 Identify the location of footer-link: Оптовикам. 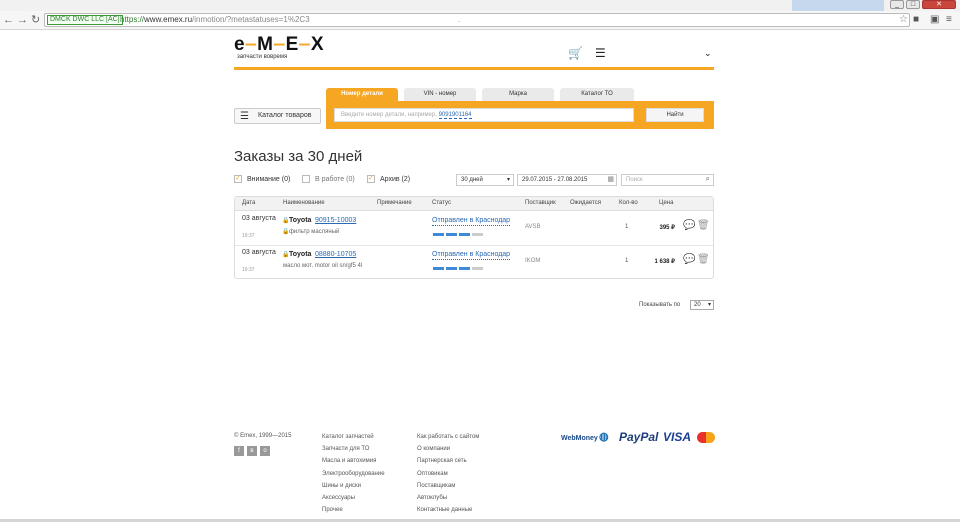
(448, 474).